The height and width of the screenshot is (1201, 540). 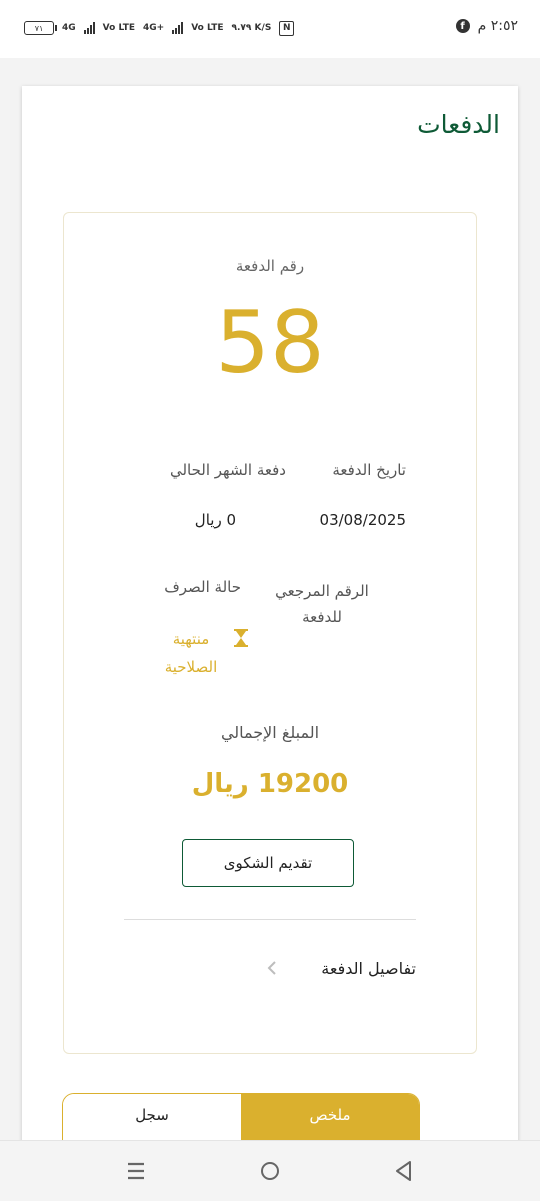 I want to click on system-nav-bar, so click(x=270, y=1170).